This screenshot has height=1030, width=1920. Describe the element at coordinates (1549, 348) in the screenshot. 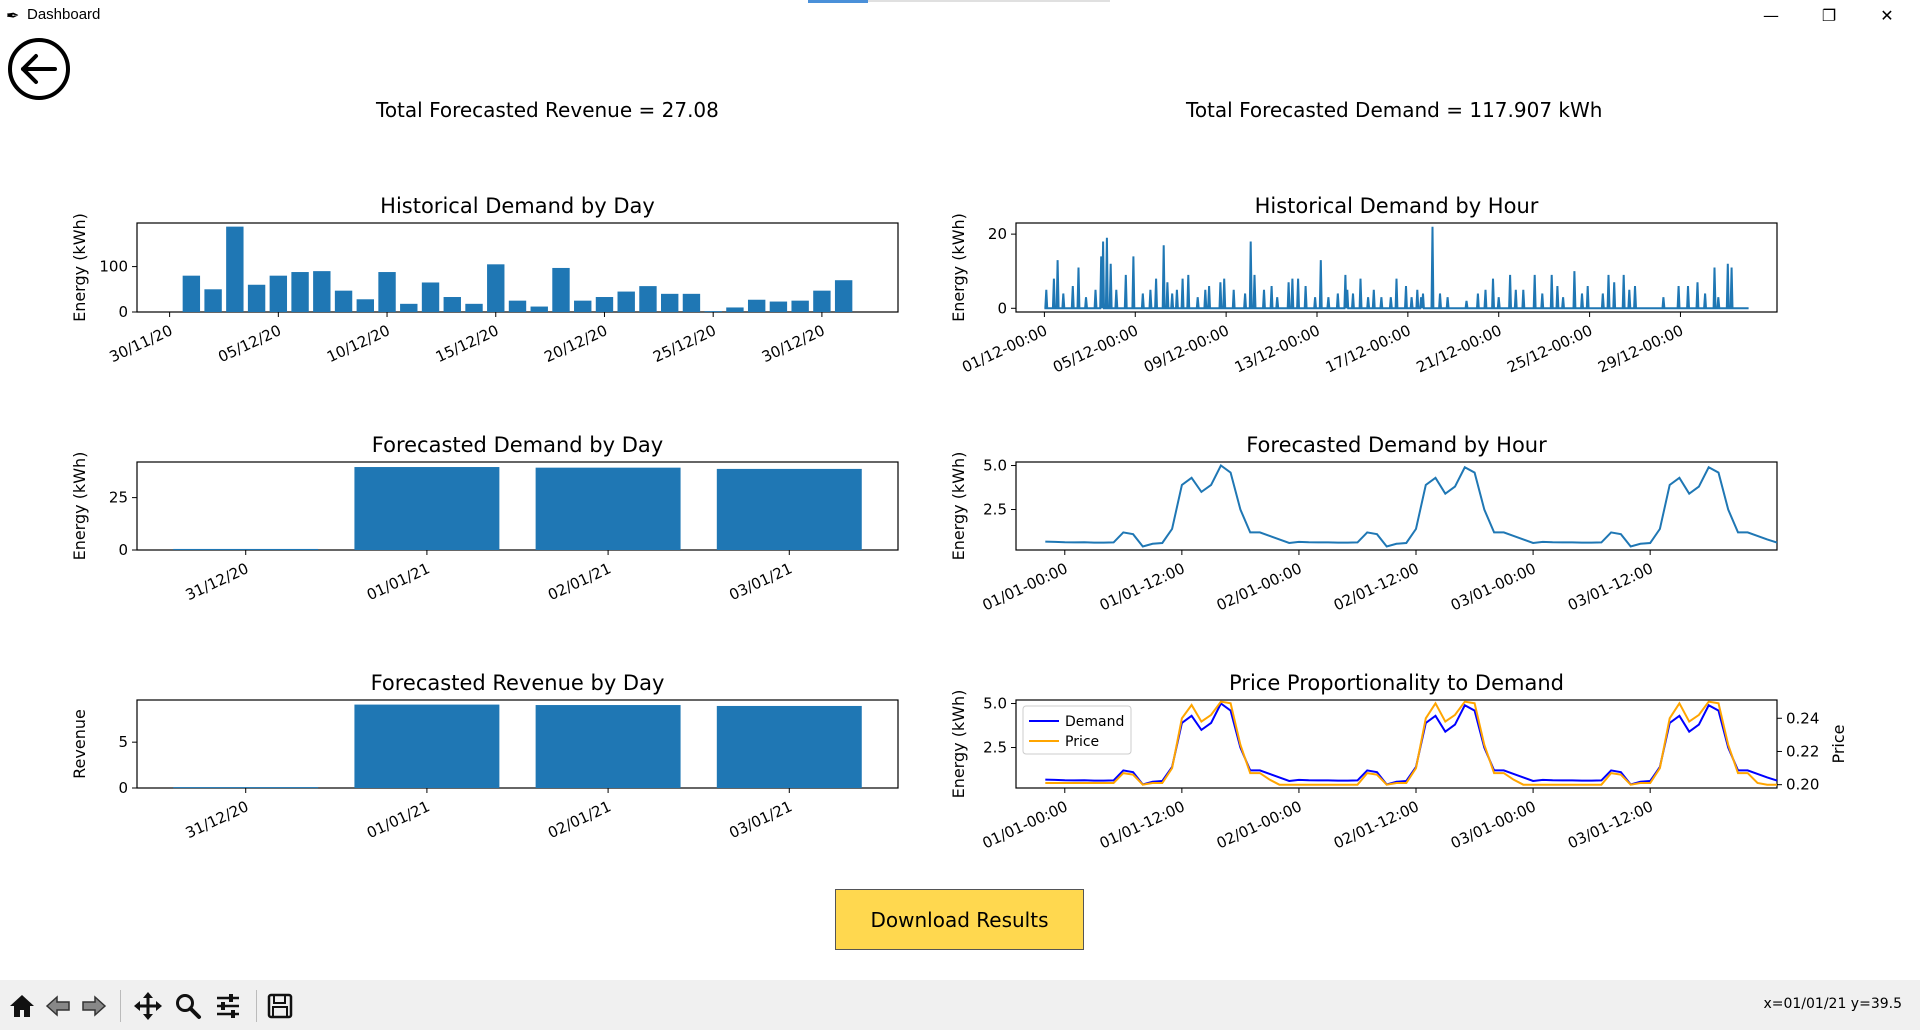

I see `x-tick-label: 25/12-00:00` at that location.